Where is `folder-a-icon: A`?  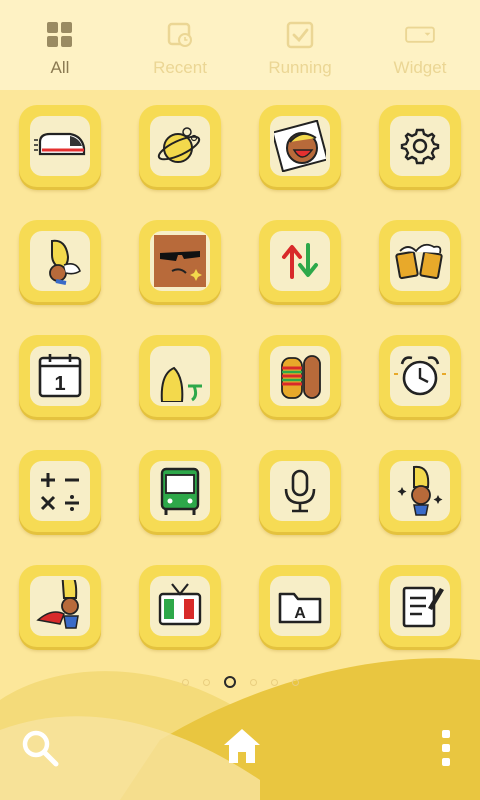 folder-a-icon: A is located at coordinates (300, 608).